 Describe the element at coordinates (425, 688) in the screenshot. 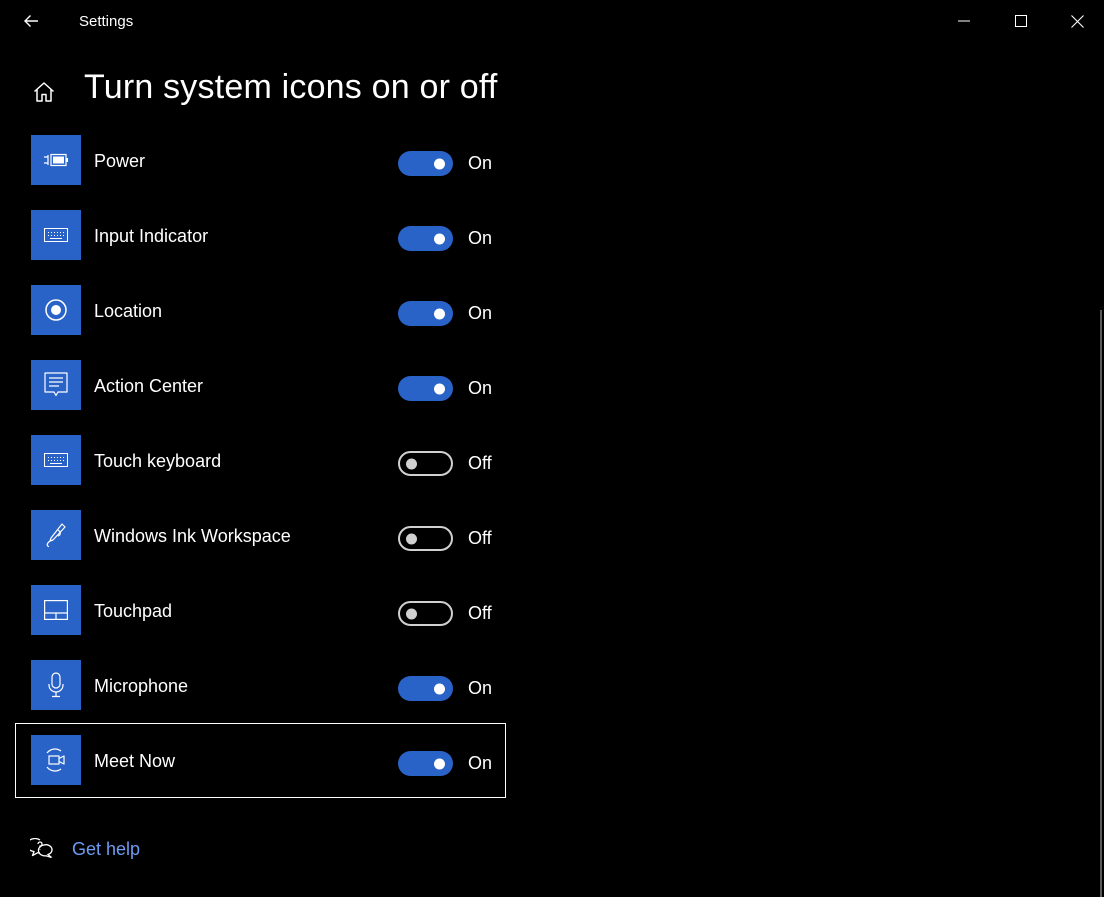

I see `microphone-toggle` at that location.